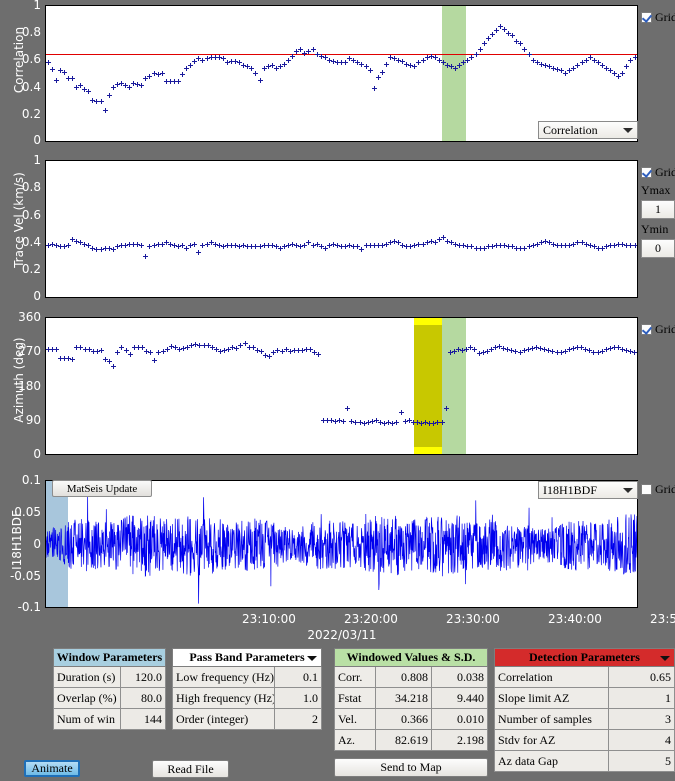 The height and width of the screenshot is (781, 675). I want to click on azimuth-grid-checkbox: Grid, so click(658, 329).